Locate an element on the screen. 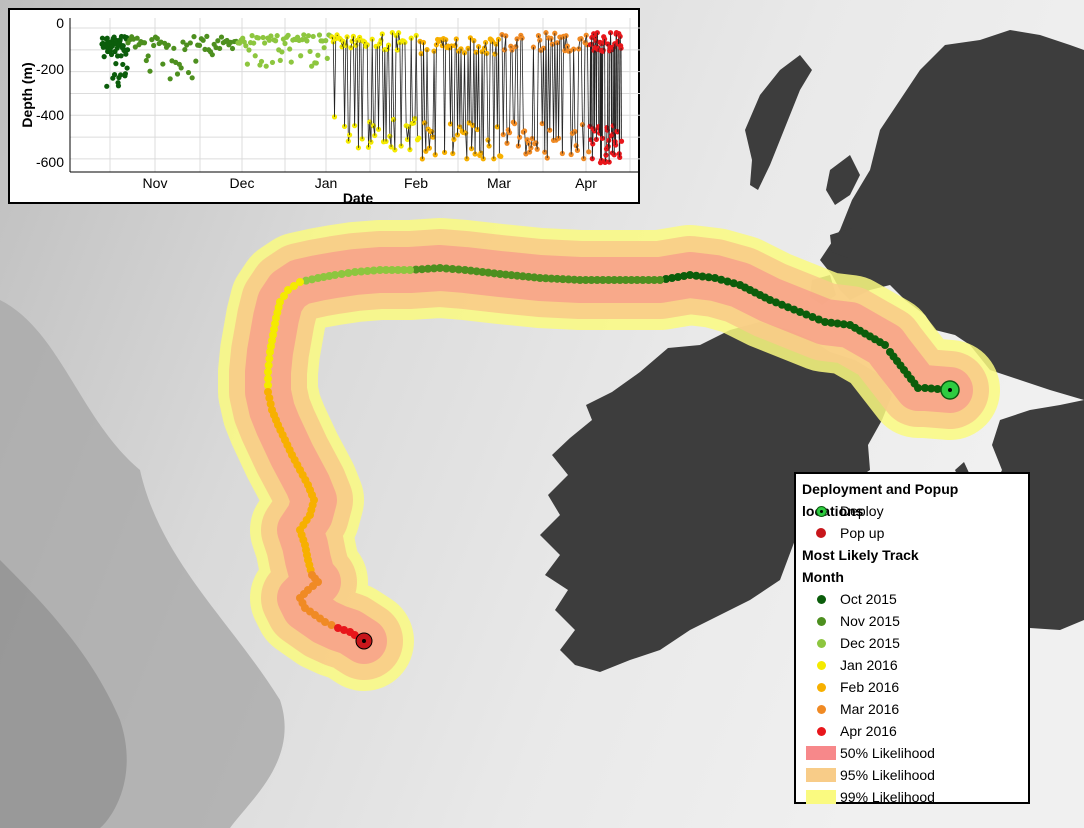 The width and height of the screenshot is (1084, 828). y-axis-title: Depth (m) is located at coordinates (27, 94).